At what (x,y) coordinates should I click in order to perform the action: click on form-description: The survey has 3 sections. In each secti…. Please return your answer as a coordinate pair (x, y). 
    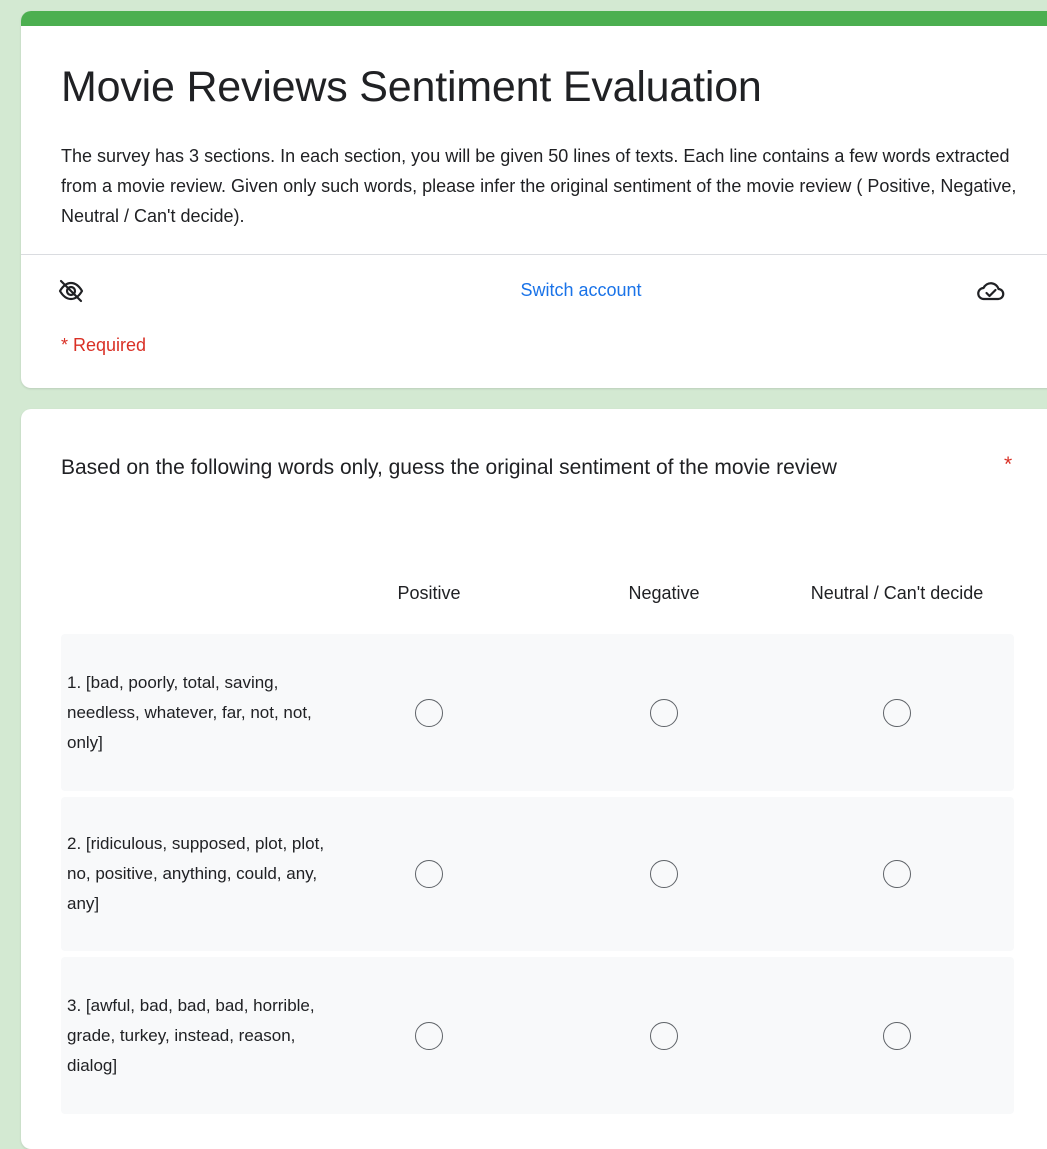
    Looking at the image, I should click on (539, 186).